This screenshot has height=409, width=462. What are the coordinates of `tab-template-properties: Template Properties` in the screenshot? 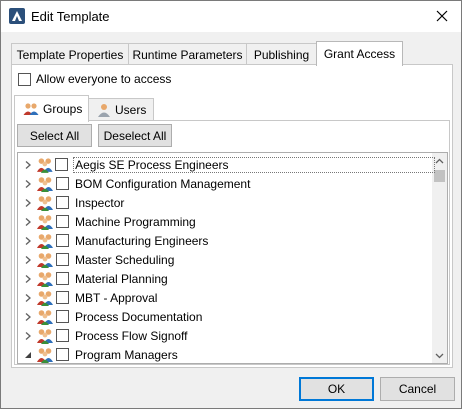 It's located at (70, 54).